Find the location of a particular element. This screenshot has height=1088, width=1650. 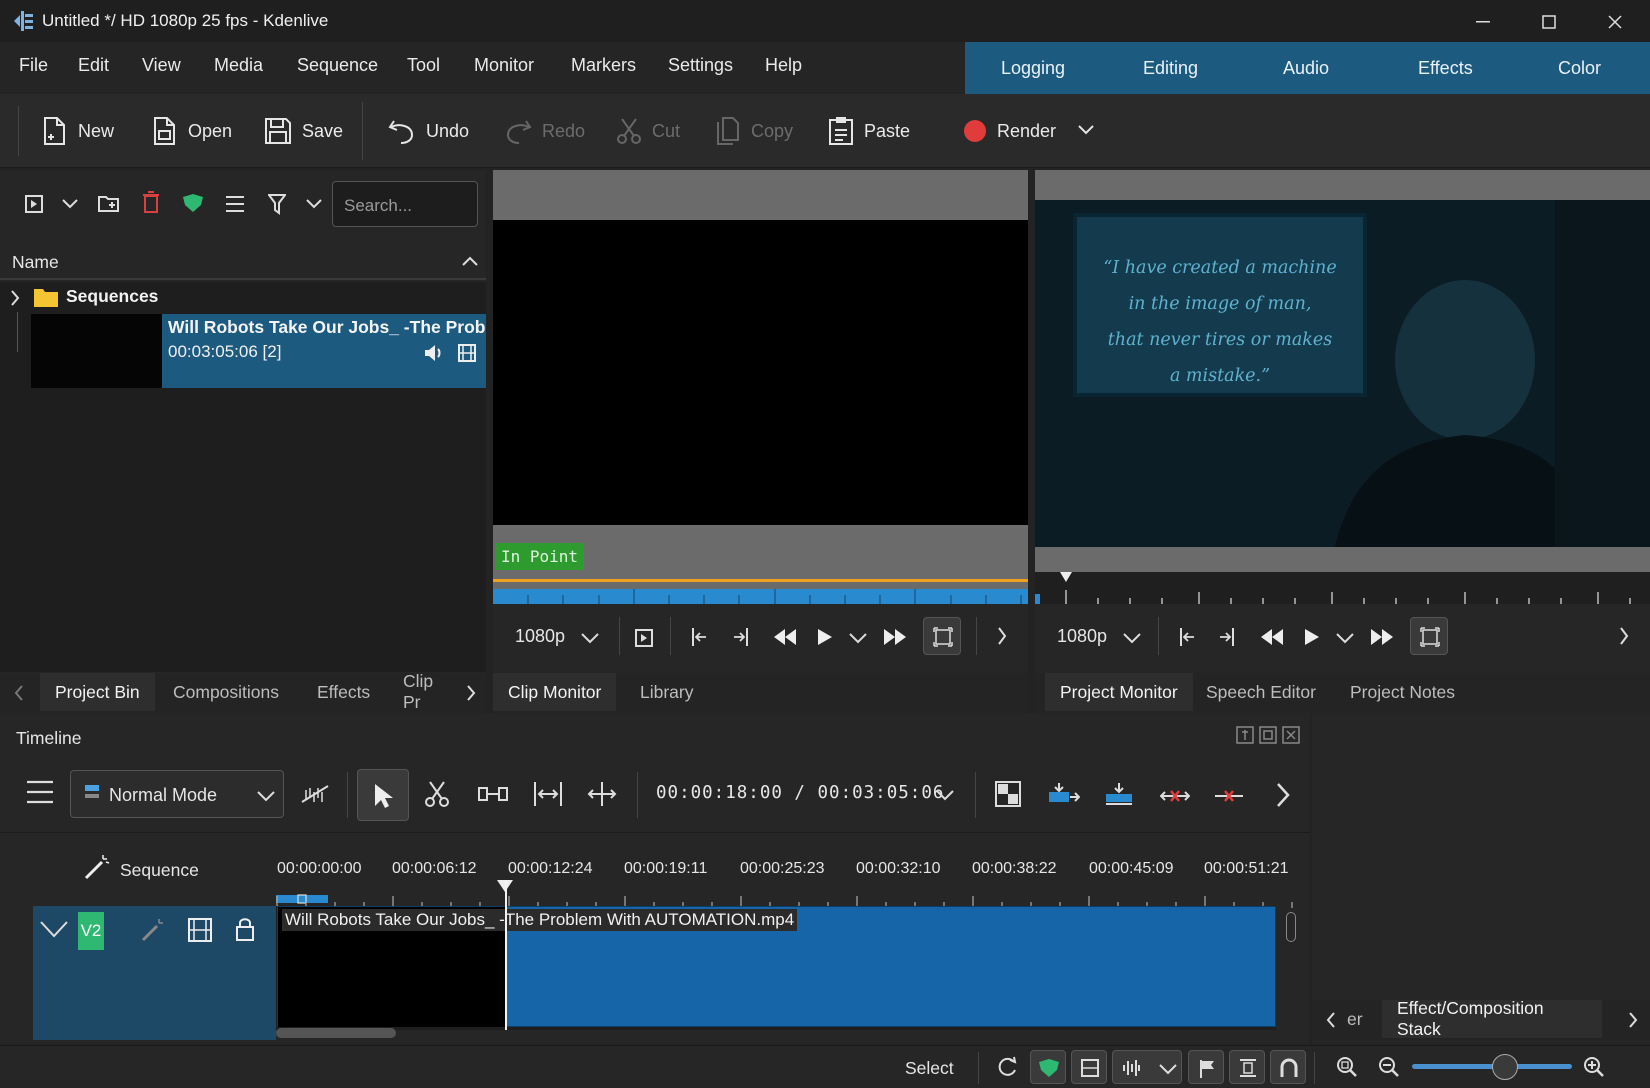

clip-monitor-resolution: 1080p is located at coordinates (540, 636).